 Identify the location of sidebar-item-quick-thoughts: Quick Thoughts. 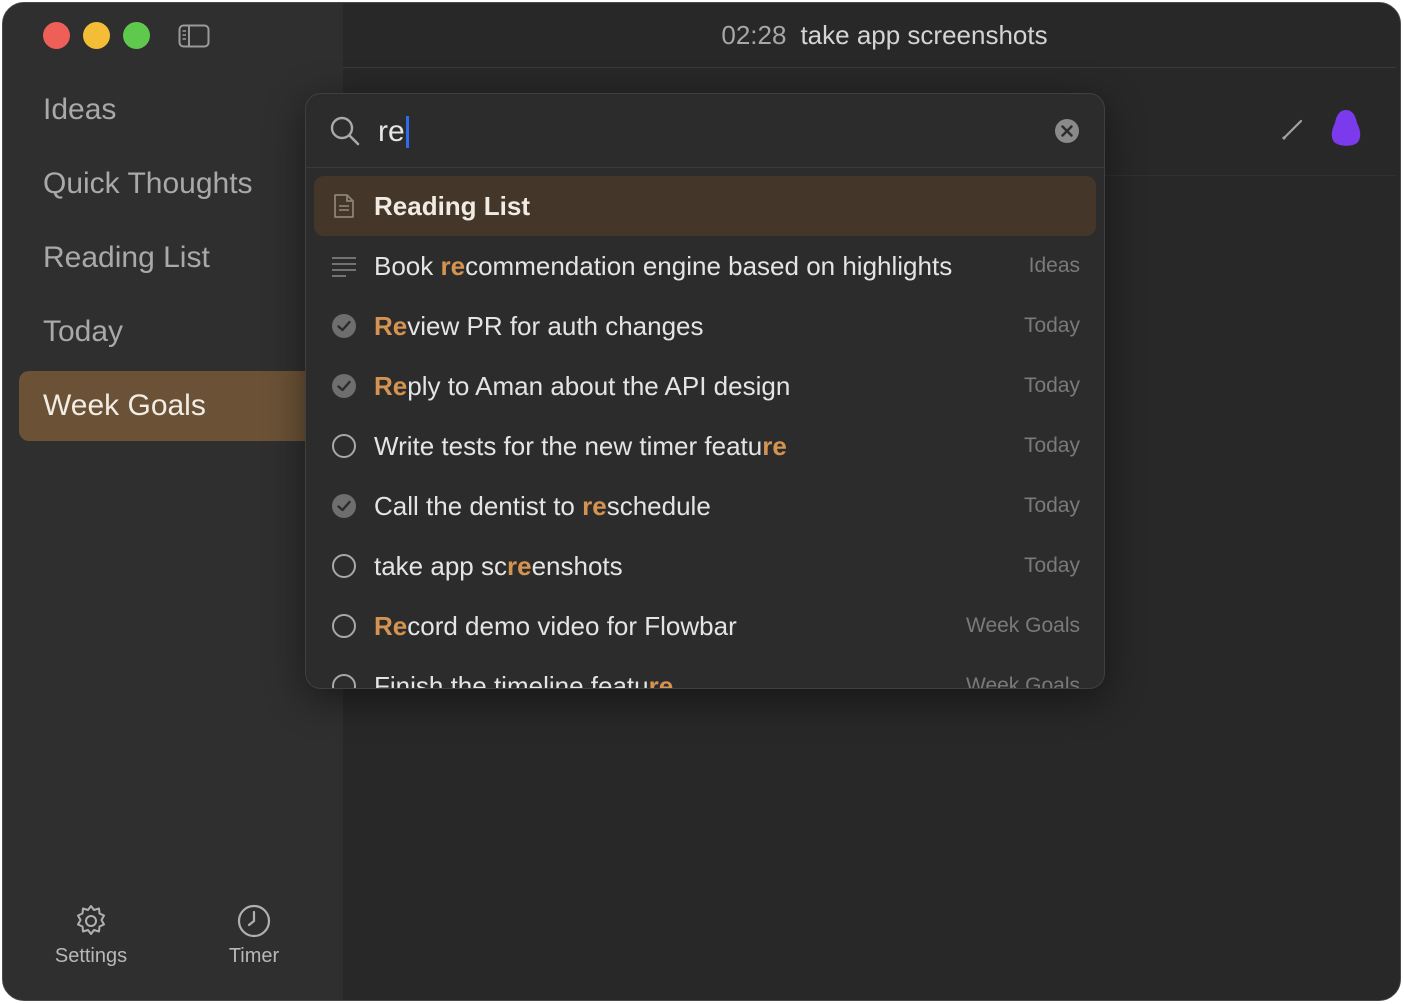
(169, 184).